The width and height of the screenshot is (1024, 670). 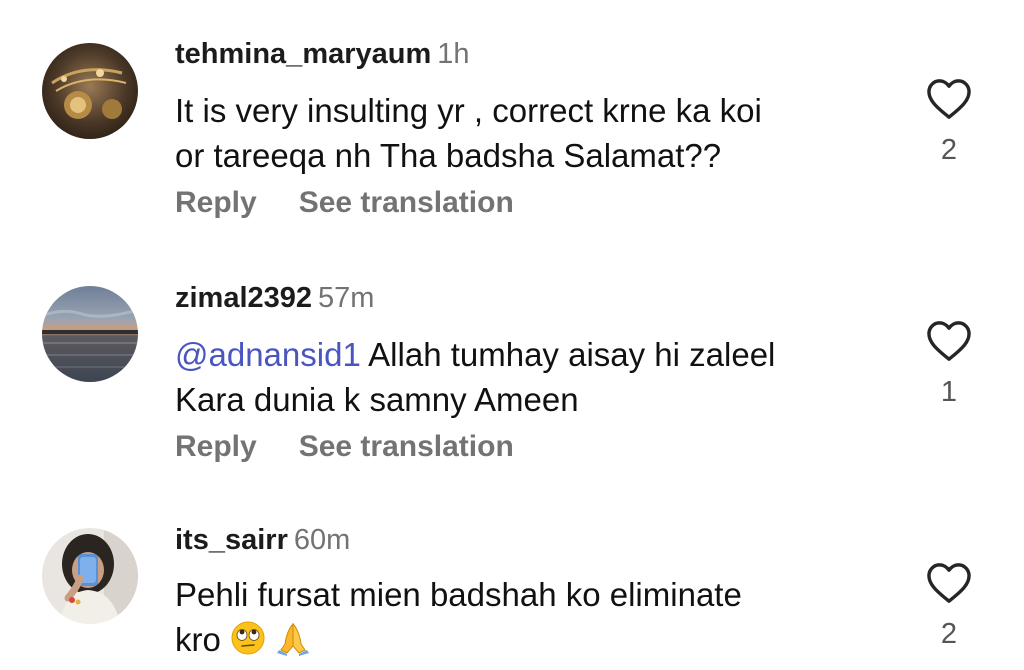 I want to click on comment-text-line: @adnansid1 Allah tumhay aisay hi zaleel, so click(x=525, y=354).